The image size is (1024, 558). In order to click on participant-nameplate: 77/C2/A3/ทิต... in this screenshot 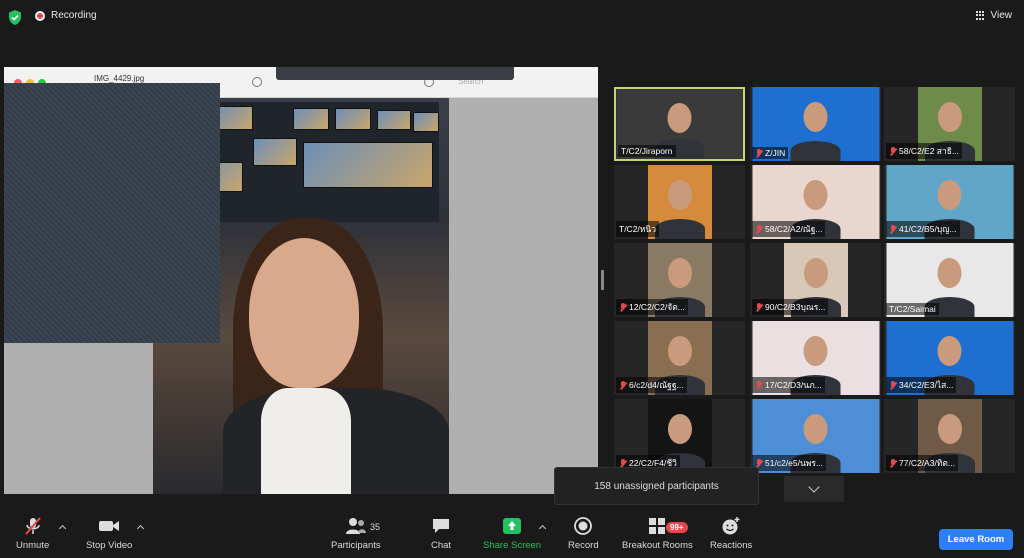, I will do `click(922, 463)`.